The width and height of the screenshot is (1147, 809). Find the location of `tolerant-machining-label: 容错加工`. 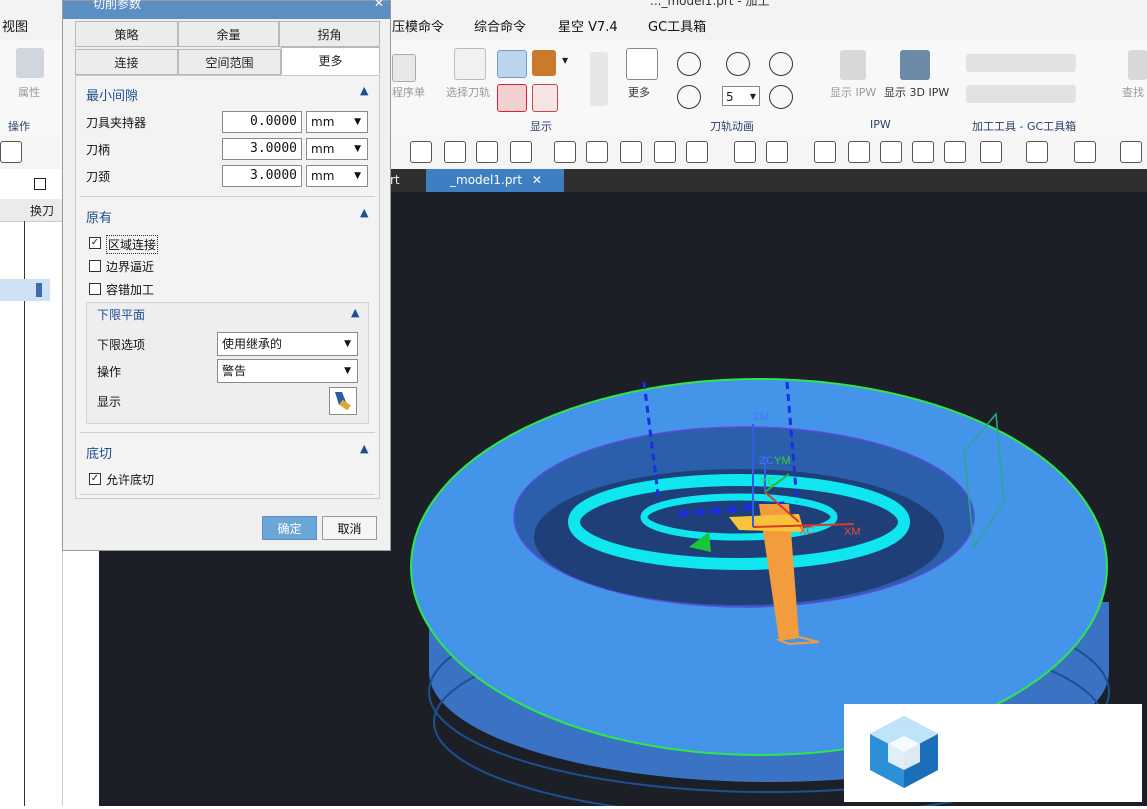

tolerant-machining-label: 容错加工 is located at coordinates (130, 289).